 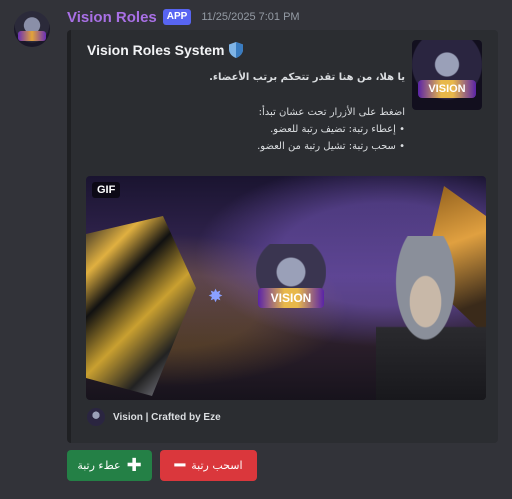 I want to click on embed-footer: Vision | Crafted by Eze, so click(x=154, y=417).